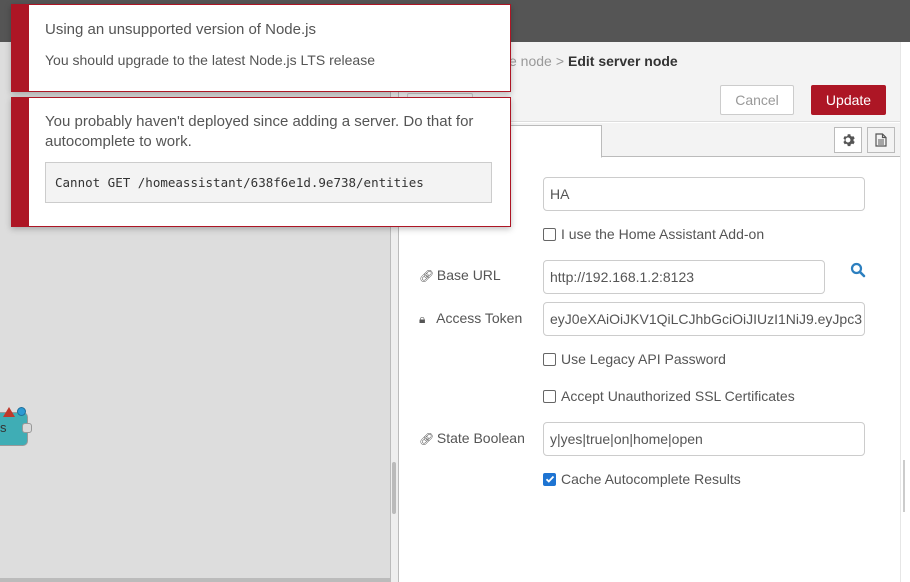  I want to click on settings-tab-button, so click(848, 140).